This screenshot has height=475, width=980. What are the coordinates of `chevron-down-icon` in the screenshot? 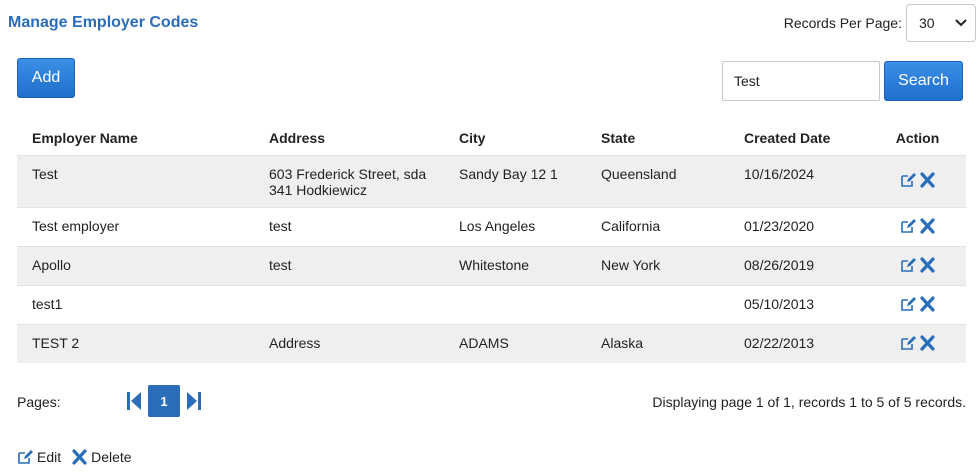 It's located at (961, 23).